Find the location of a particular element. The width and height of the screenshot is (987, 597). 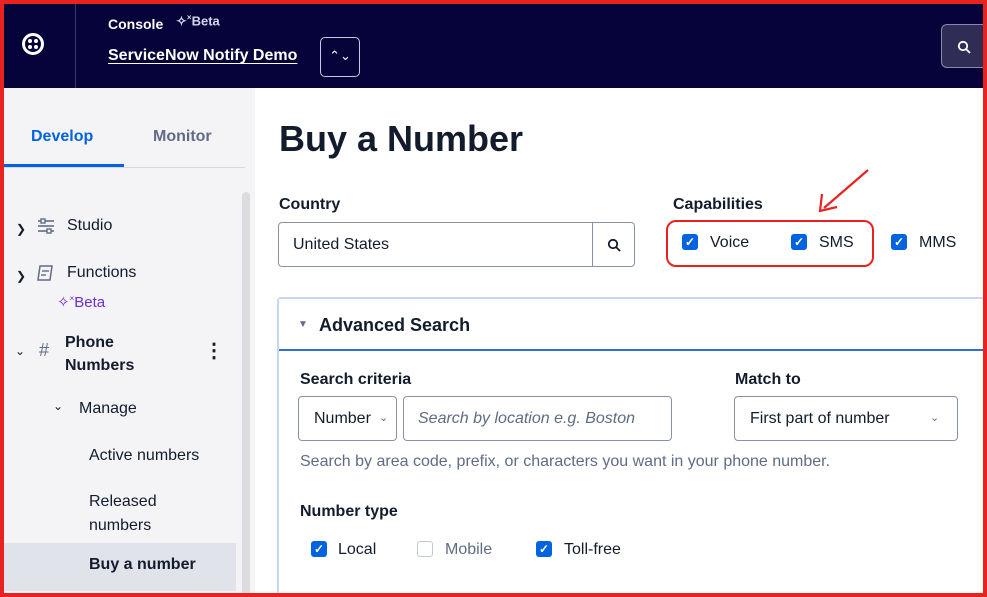

tab-develop: Develop is located at coordinates (62, 137).